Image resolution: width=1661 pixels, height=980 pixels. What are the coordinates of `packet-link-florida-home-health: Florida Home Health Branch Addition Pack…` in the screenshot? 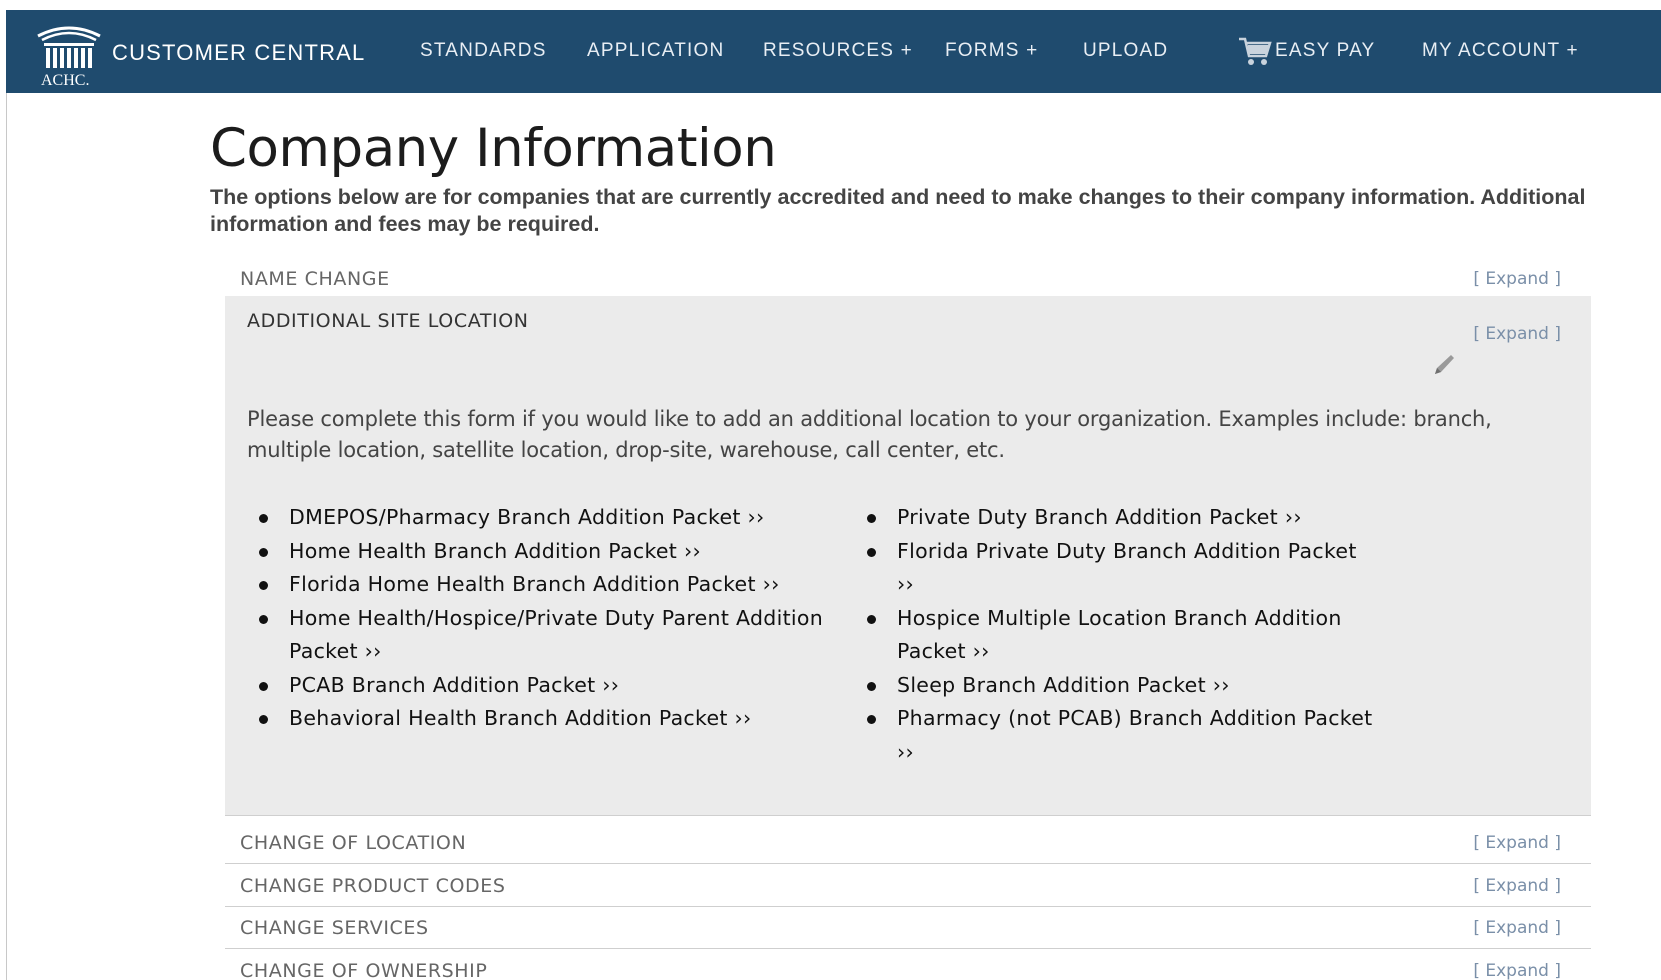 It's located at (537, 585).